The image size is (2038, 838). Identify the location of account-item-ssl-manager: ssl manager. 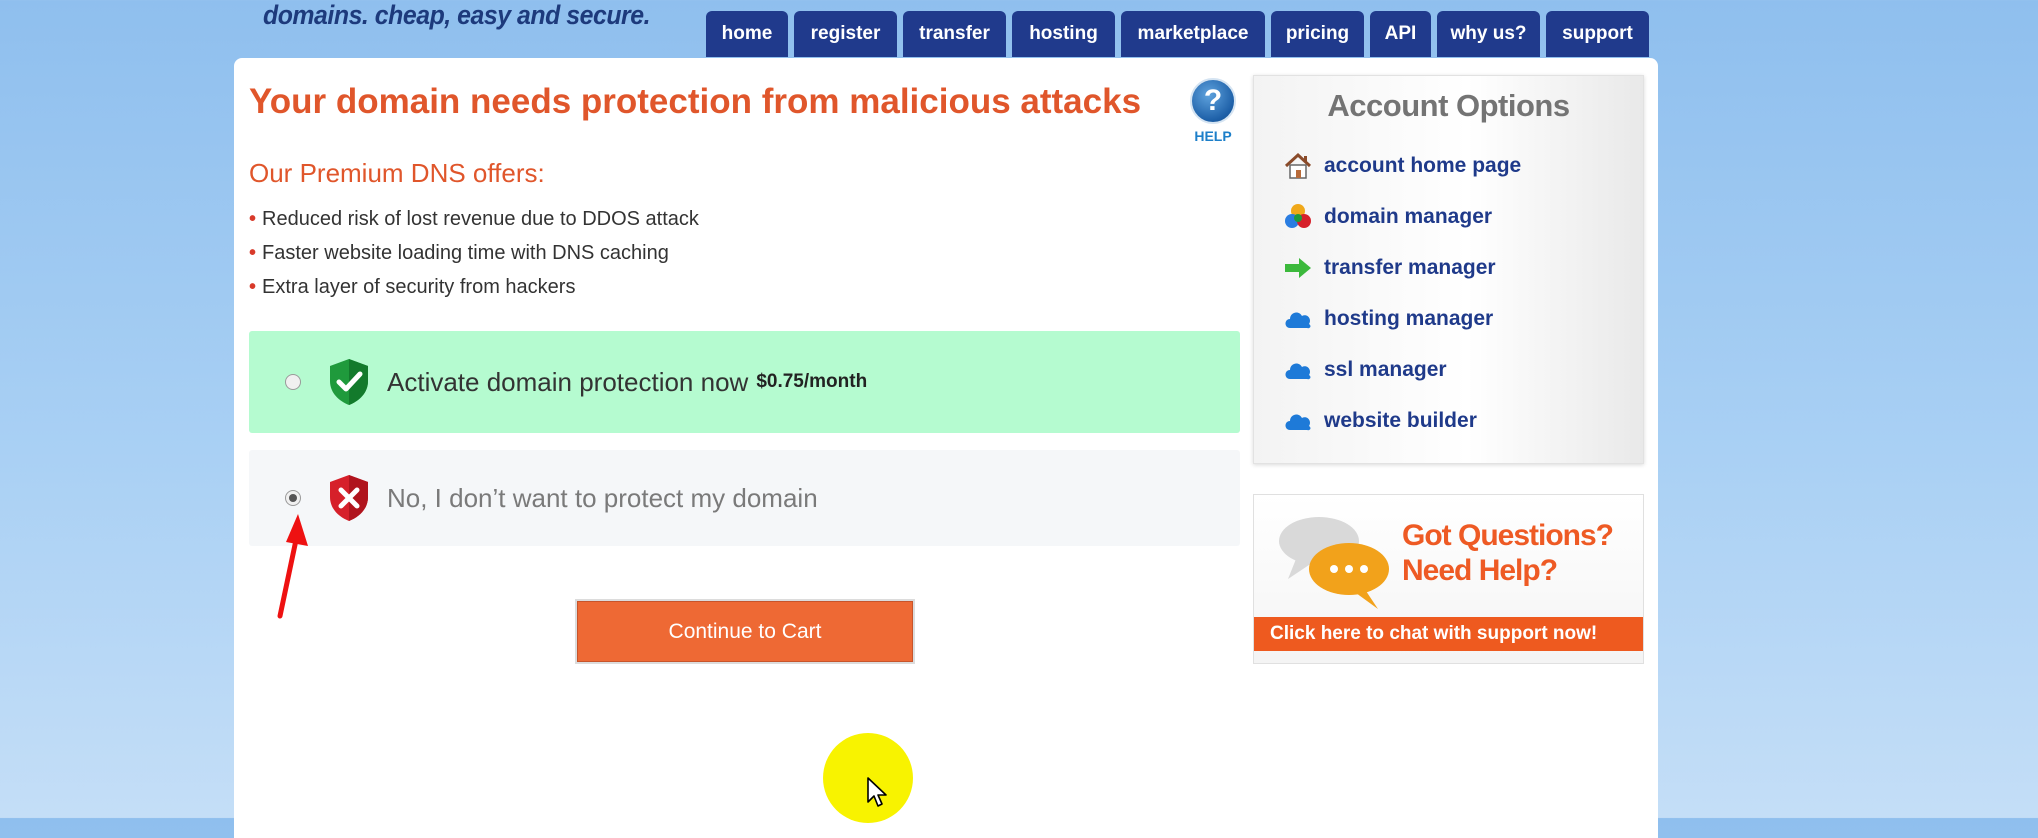
(1402, 369).